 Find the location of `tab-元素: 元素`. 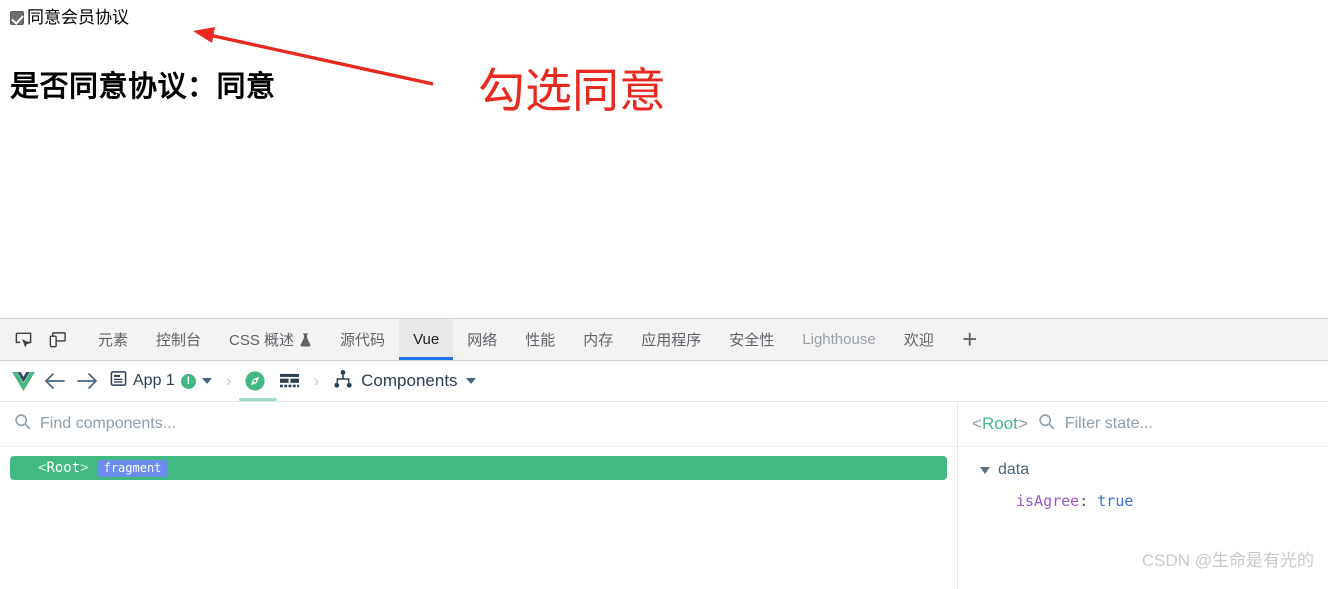

tab-元素: 元素 is located at coordinates (113, 339).